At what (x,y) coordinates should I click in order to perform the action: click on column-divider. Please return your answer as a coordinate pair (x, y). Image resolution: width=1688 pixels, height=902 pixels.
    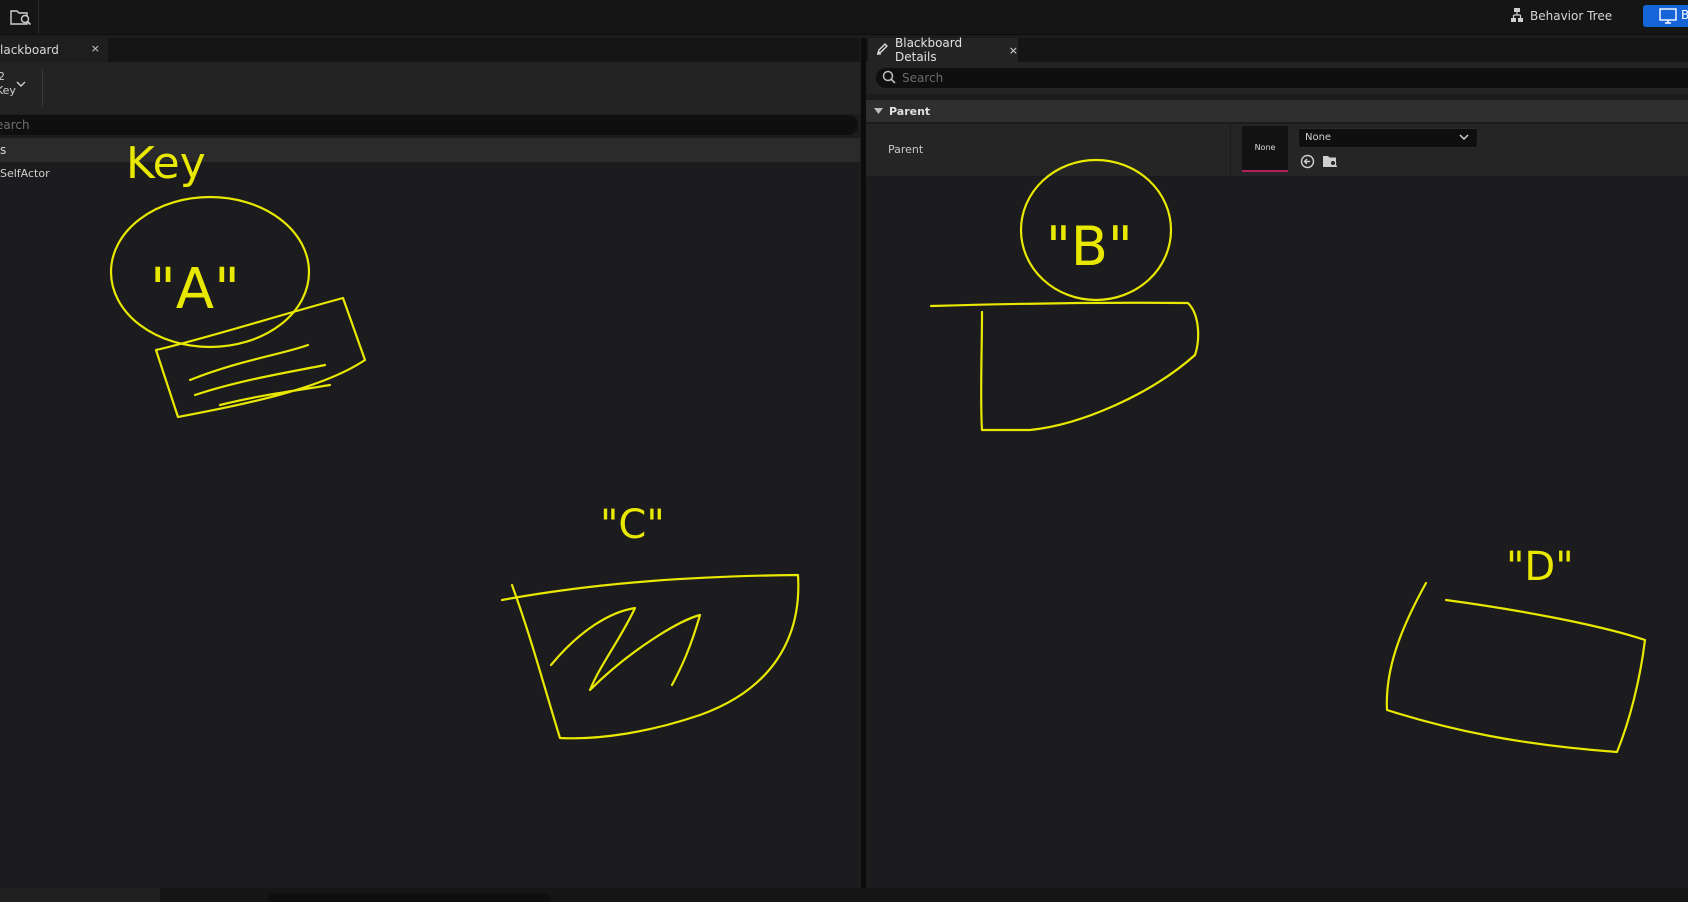
    Looking at the image, I should click on (1230, 150).